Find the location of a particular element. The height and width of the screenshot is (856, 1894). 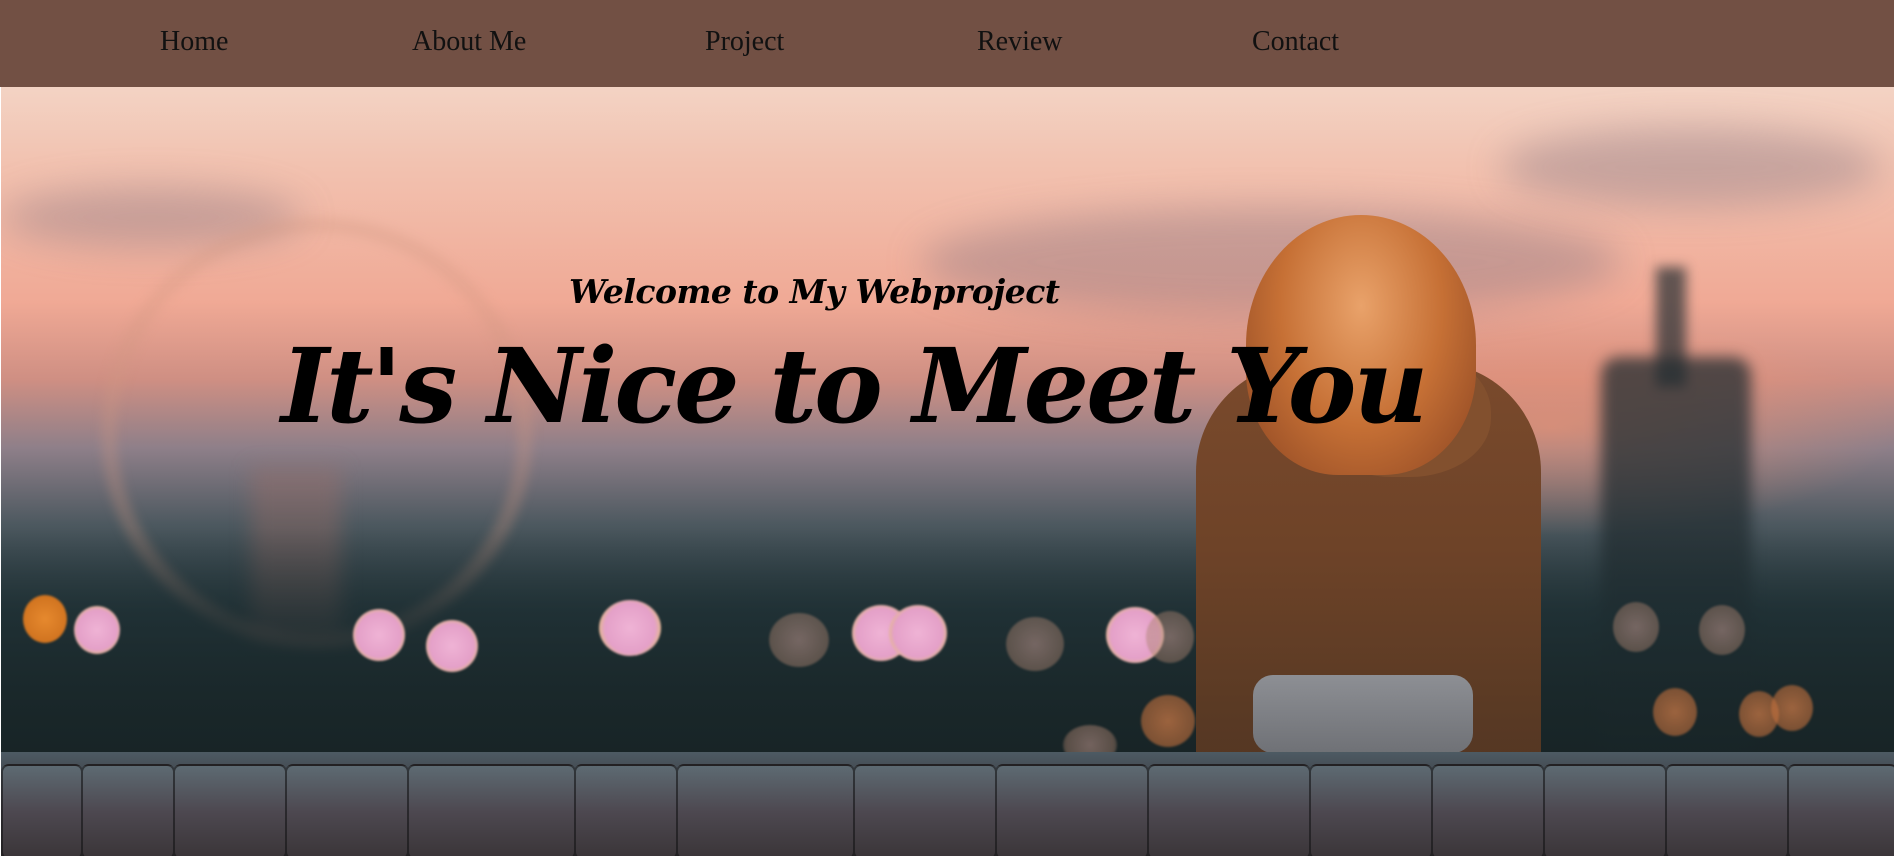

woman-legs is located at coordinates (1363, 714).